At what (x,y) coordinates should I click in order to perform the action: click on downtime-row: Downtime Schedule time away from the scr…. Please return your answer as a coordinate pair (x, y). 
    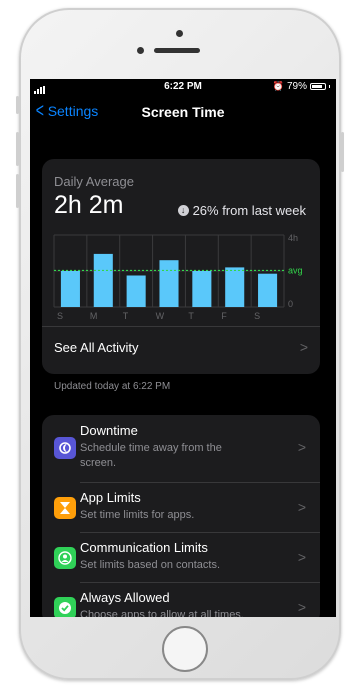
    Looking at the image, I should click on (181, 449).